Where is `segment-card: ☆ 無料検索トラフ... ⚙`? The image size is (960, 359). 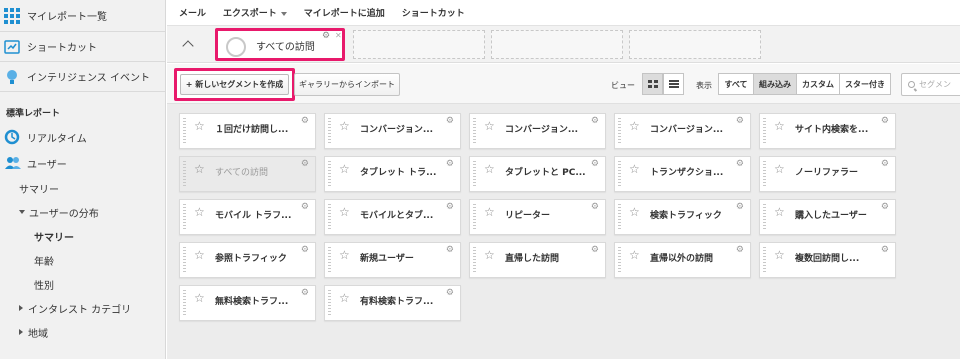
segment-card: ☆ 無料検索トラフ... ⚙ is located at coordinates (247, 303).